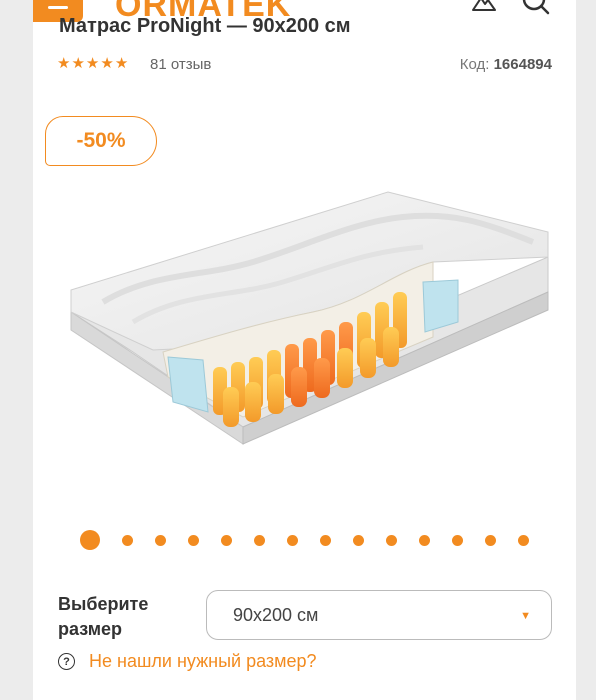 This screenshot has width=596, height=700. What do you see at coordinates (205, 26) in the screenshot?
I see `product-title: Матрас ProNight — 90x200 см` at bounding box center [205, 26].